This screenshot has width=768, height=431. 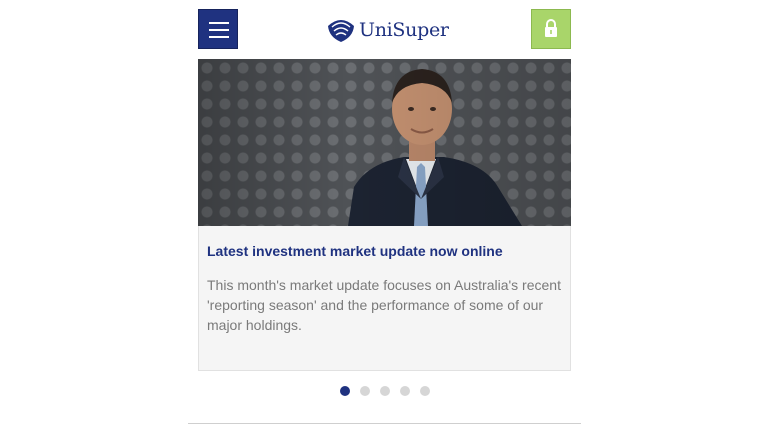 What do you see at coordinates (341, 31) in the screenshot?
I see `logo-mark-icon` at bounding box center [341, 31].